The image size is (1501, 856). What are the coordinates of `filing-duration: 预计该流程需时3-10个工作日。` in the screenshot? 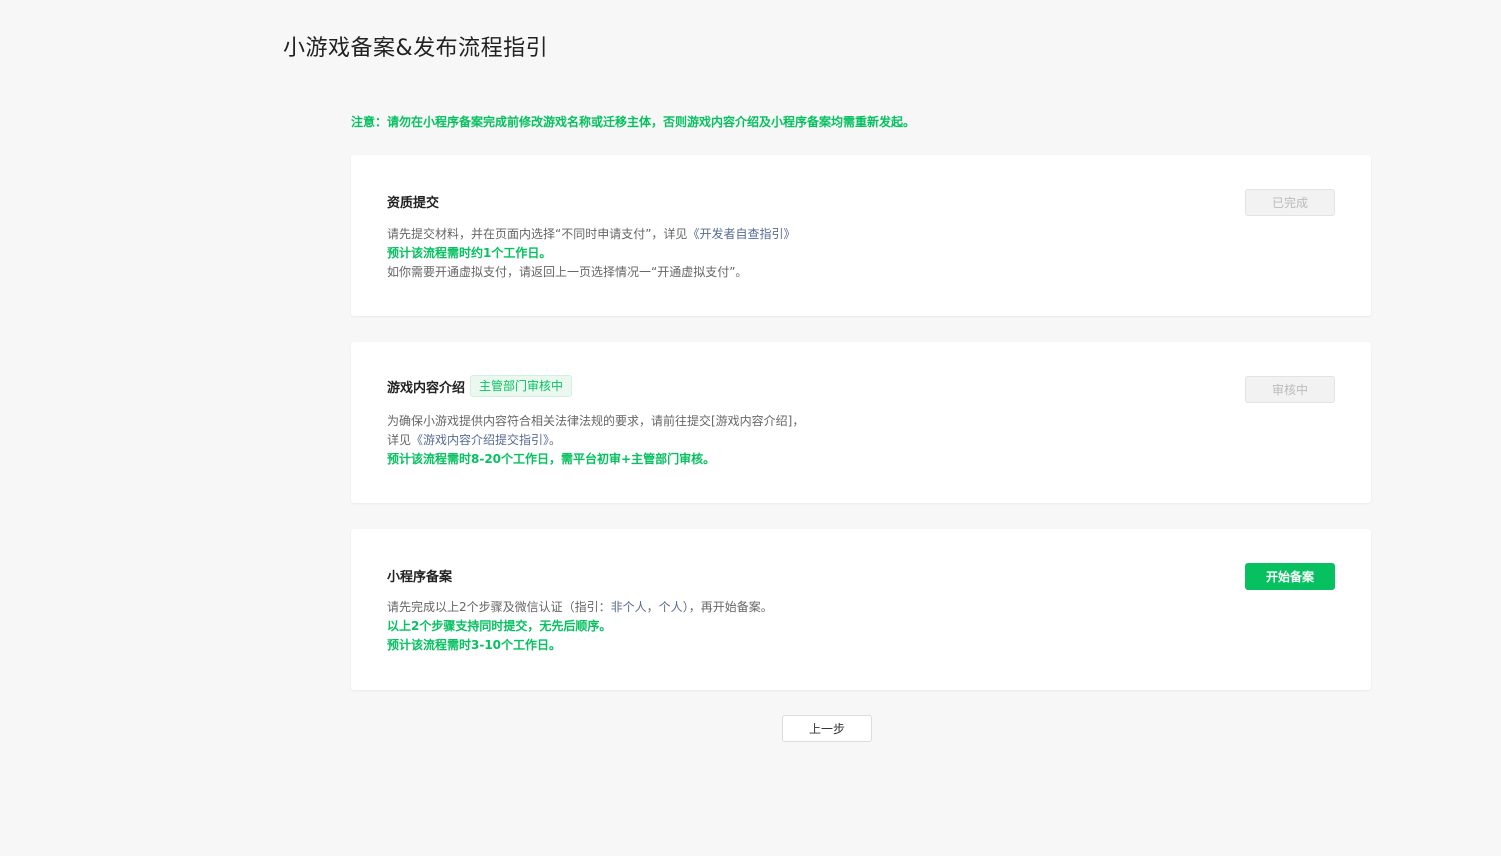 It's located at (474, 645).